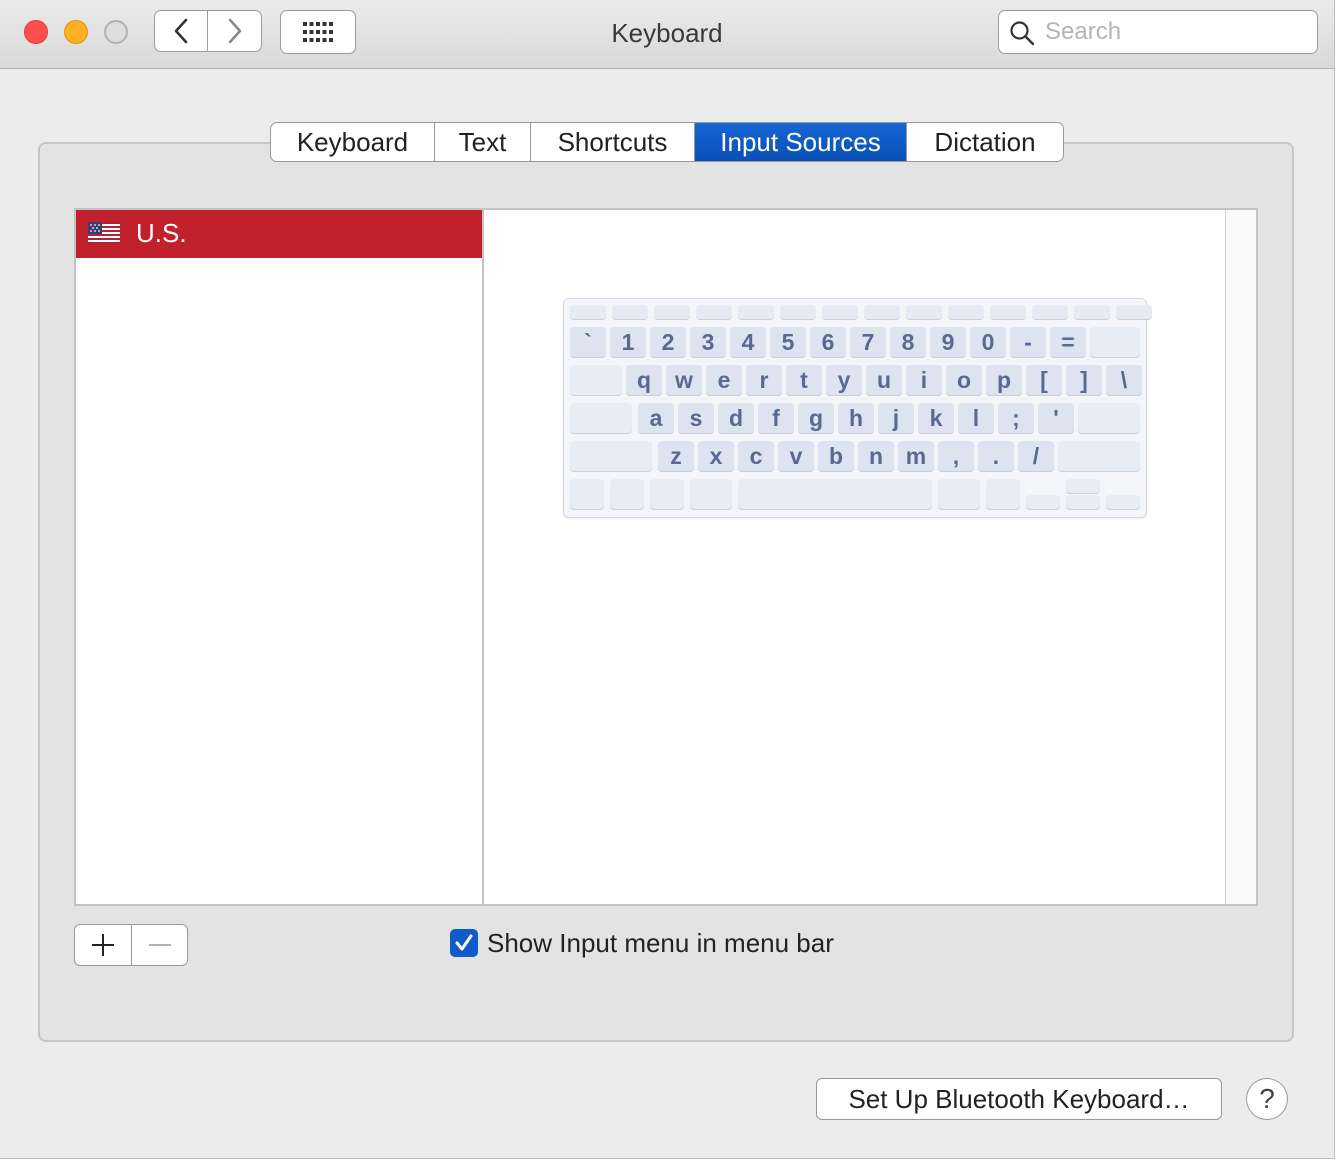 This screenshot has height=1160, width=1338. I want to click on key: t, so click(804, 380).